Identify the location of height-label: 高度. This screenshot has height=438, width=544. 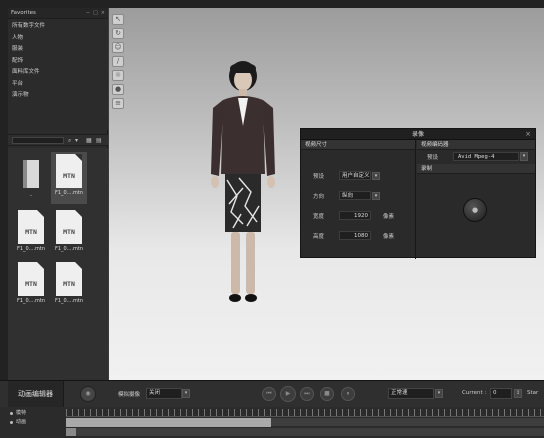
(319, 237).